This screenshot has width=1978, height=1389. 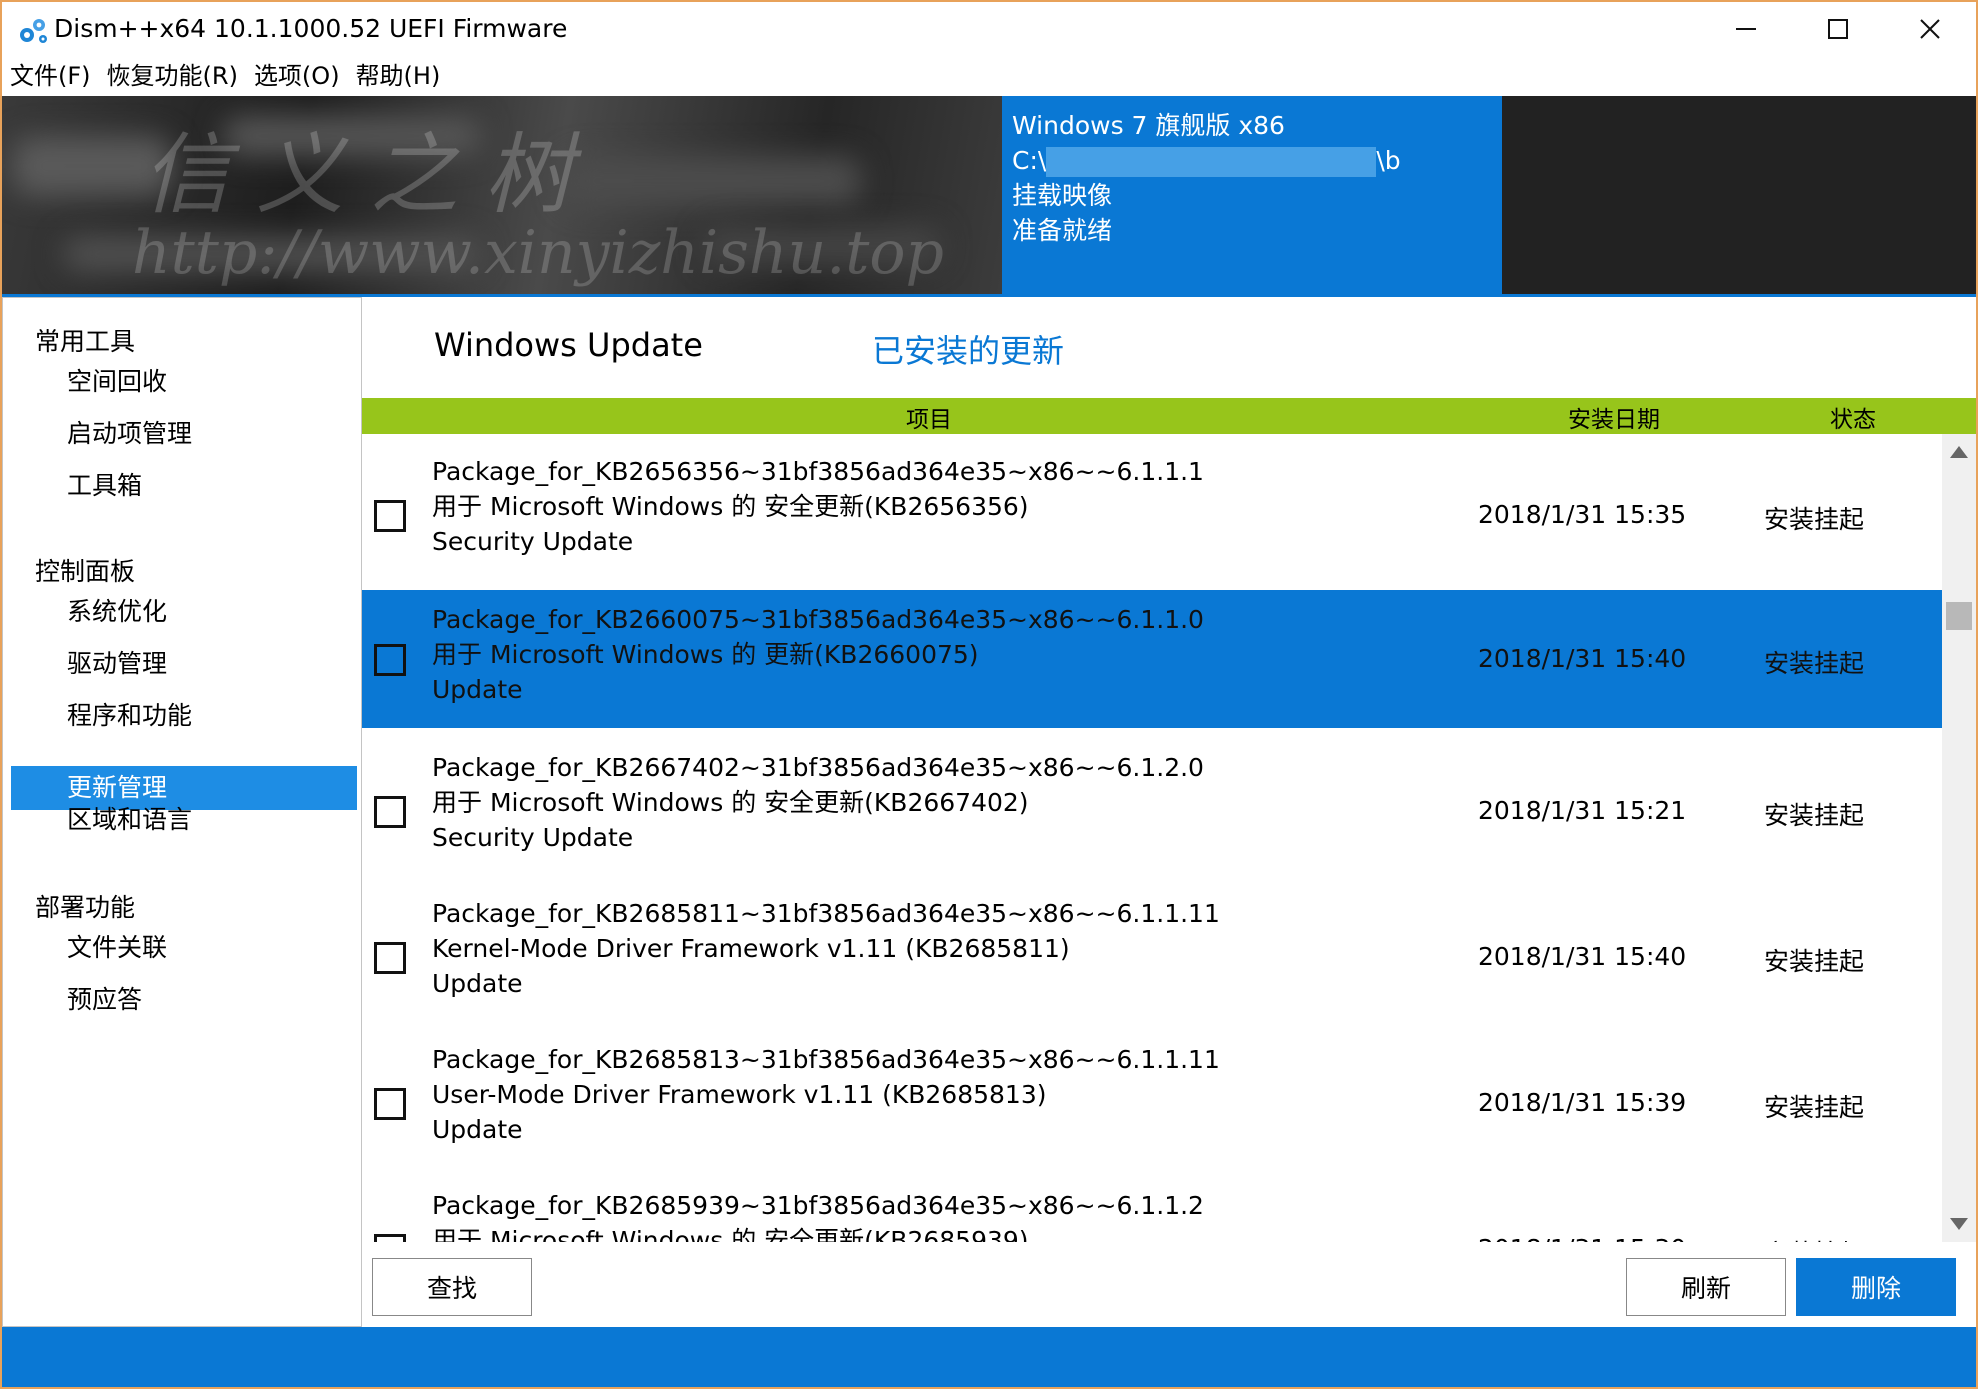 What do you see at coordinates (989, 1357) in the screenshot?
I see `status-bar` at bounding box center [989, 1357].